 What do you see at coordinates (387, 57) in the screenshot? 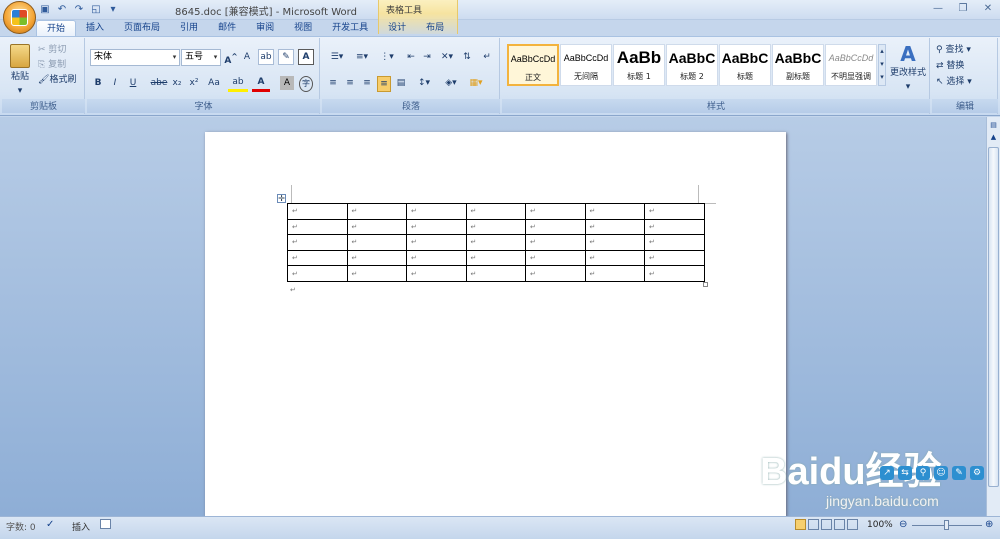
I see `multilevel-list-icon: ⋮▾` at bounding box center [387, 57].